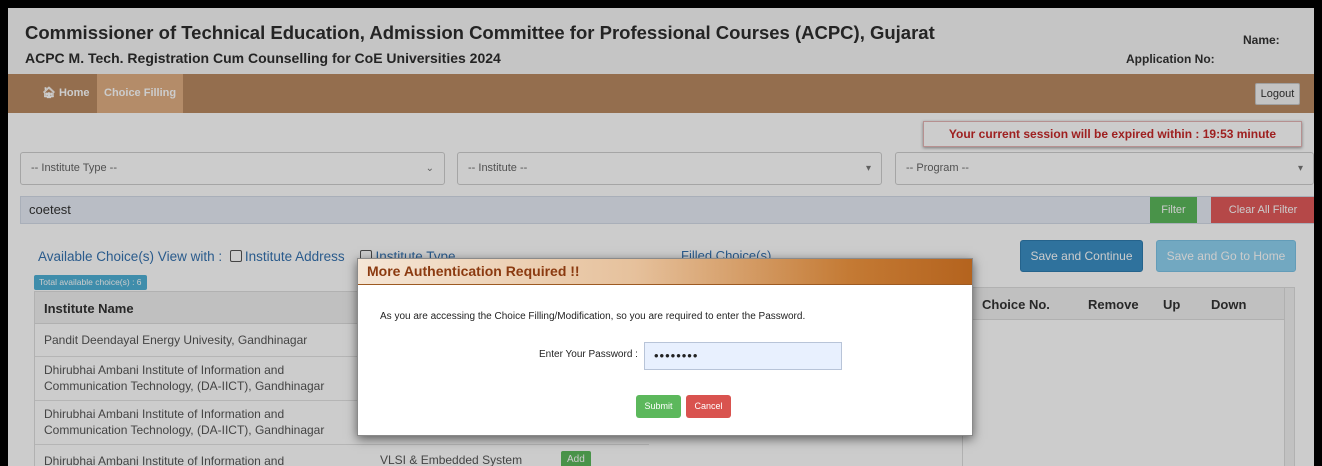 The image size is (1322, 466). Describe the element at coordinates (473, 271) in the screenshot. I see `dialog-title: More Authentication Required !!` at that location.